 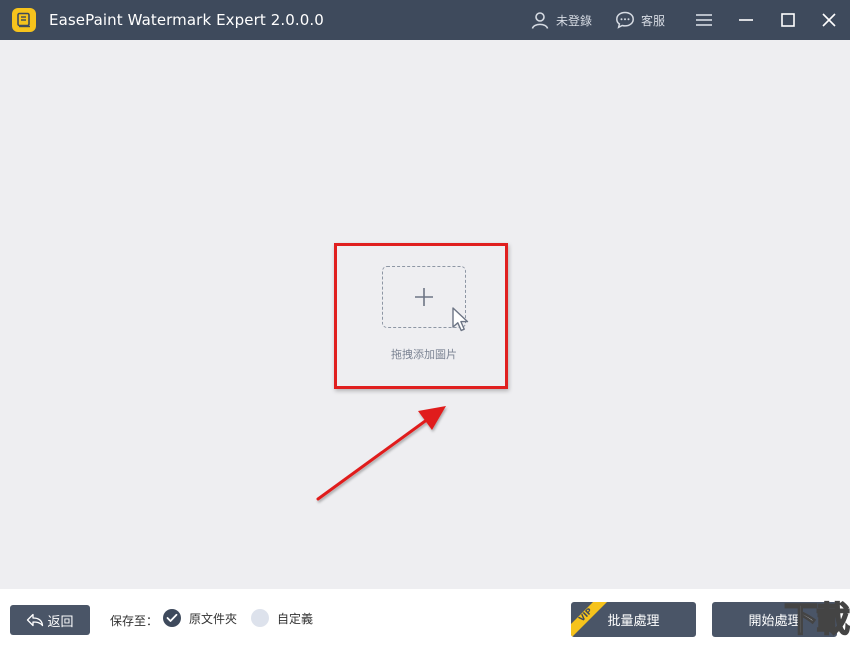 I want to click on minimize-icon, so click(x=746, y=20).